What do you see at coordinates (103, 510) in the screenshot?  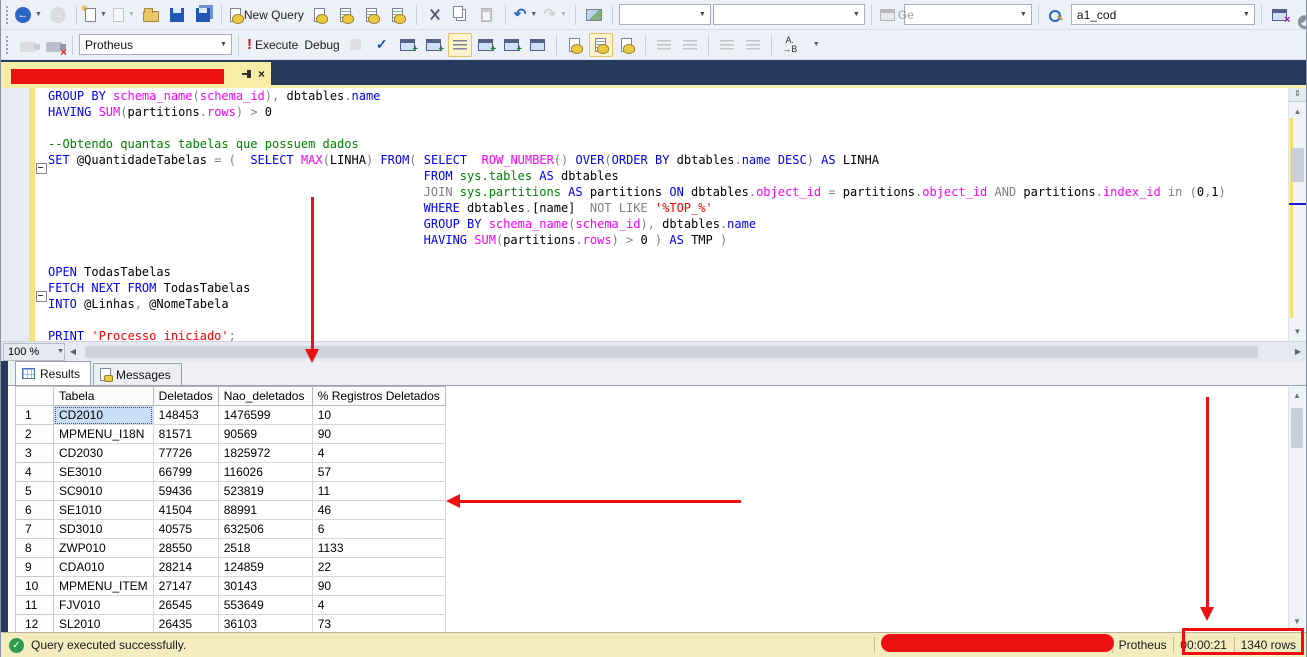 I see `grid-cell: SE1010` at bounding box center [103, 510].